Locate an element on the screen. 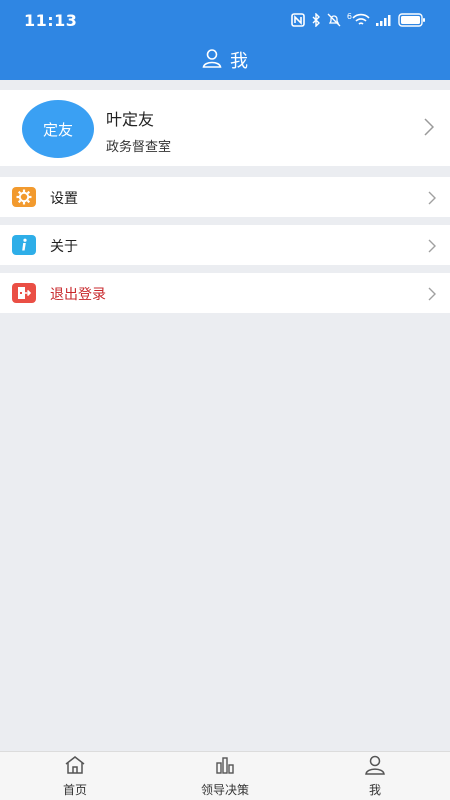 The width and height of the screenshot is (450, 800). bottom-tab-bar: 首页 领导决策 我 is located at coordinates (225, 775).